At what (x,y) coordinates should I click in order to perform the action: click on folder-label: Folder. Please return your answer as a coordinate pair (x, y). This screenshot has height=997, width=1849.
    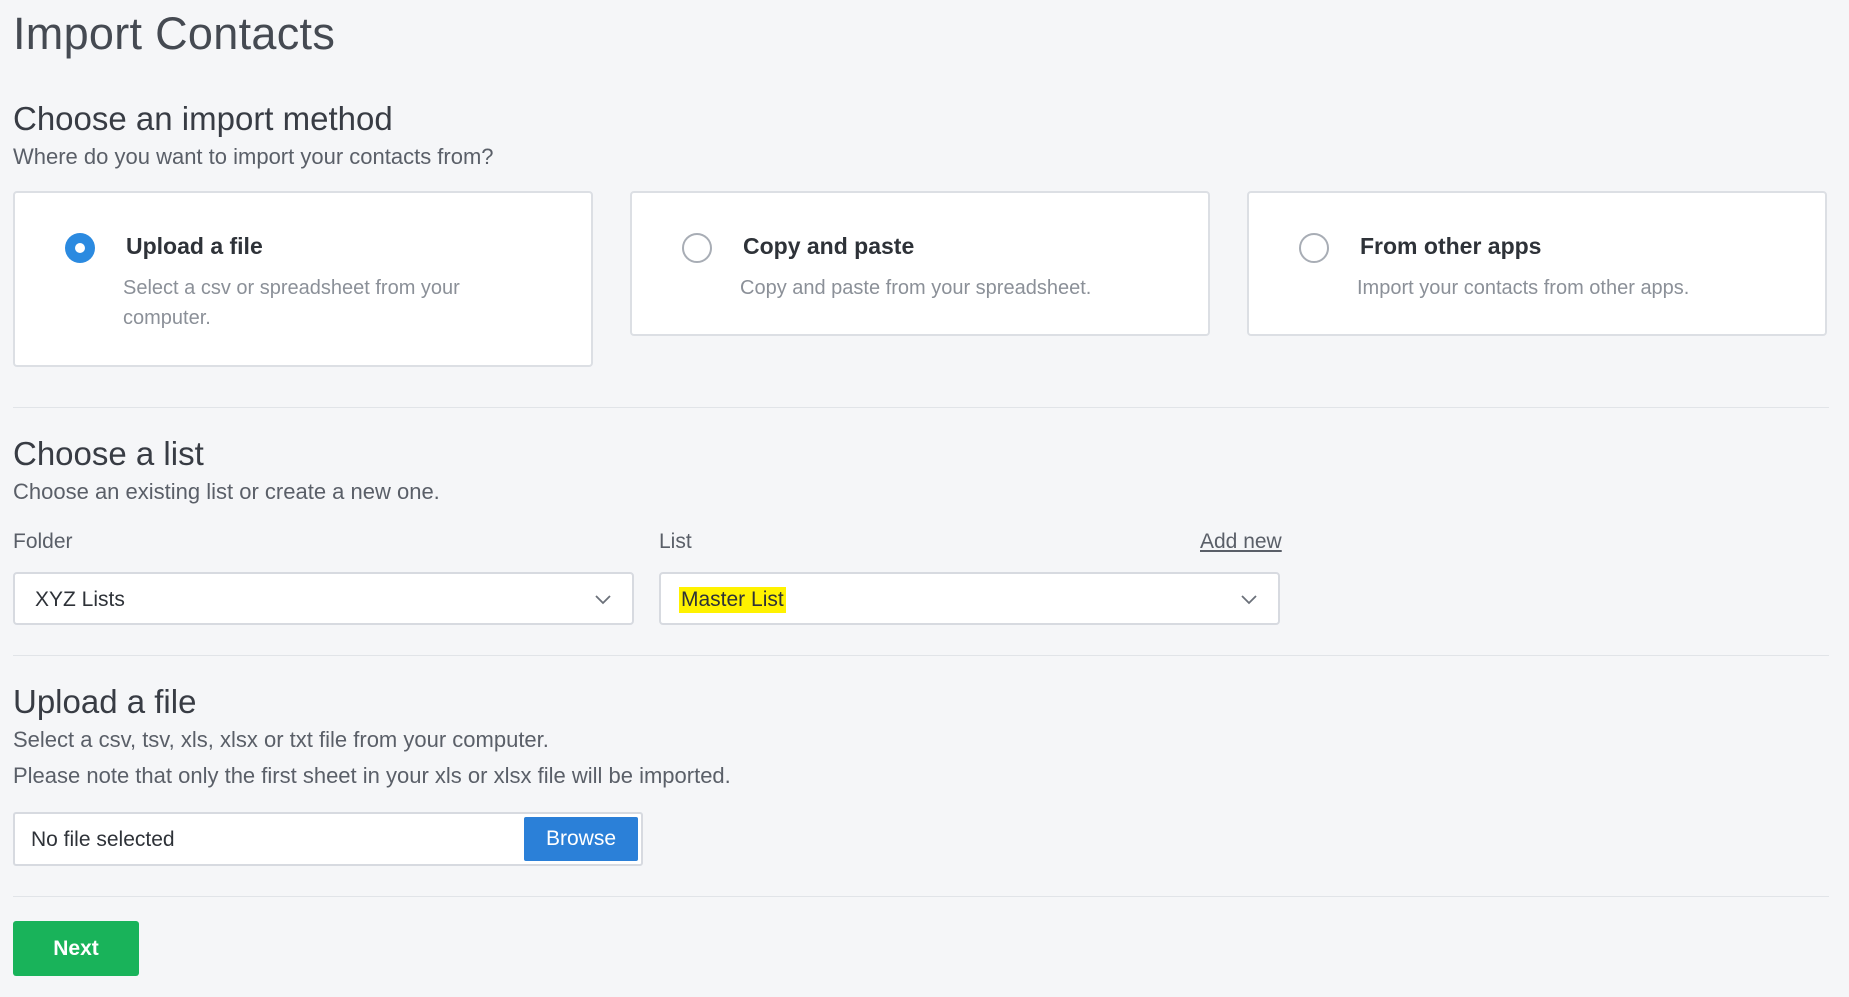
    Looking at the image, I should click on (43, 541).